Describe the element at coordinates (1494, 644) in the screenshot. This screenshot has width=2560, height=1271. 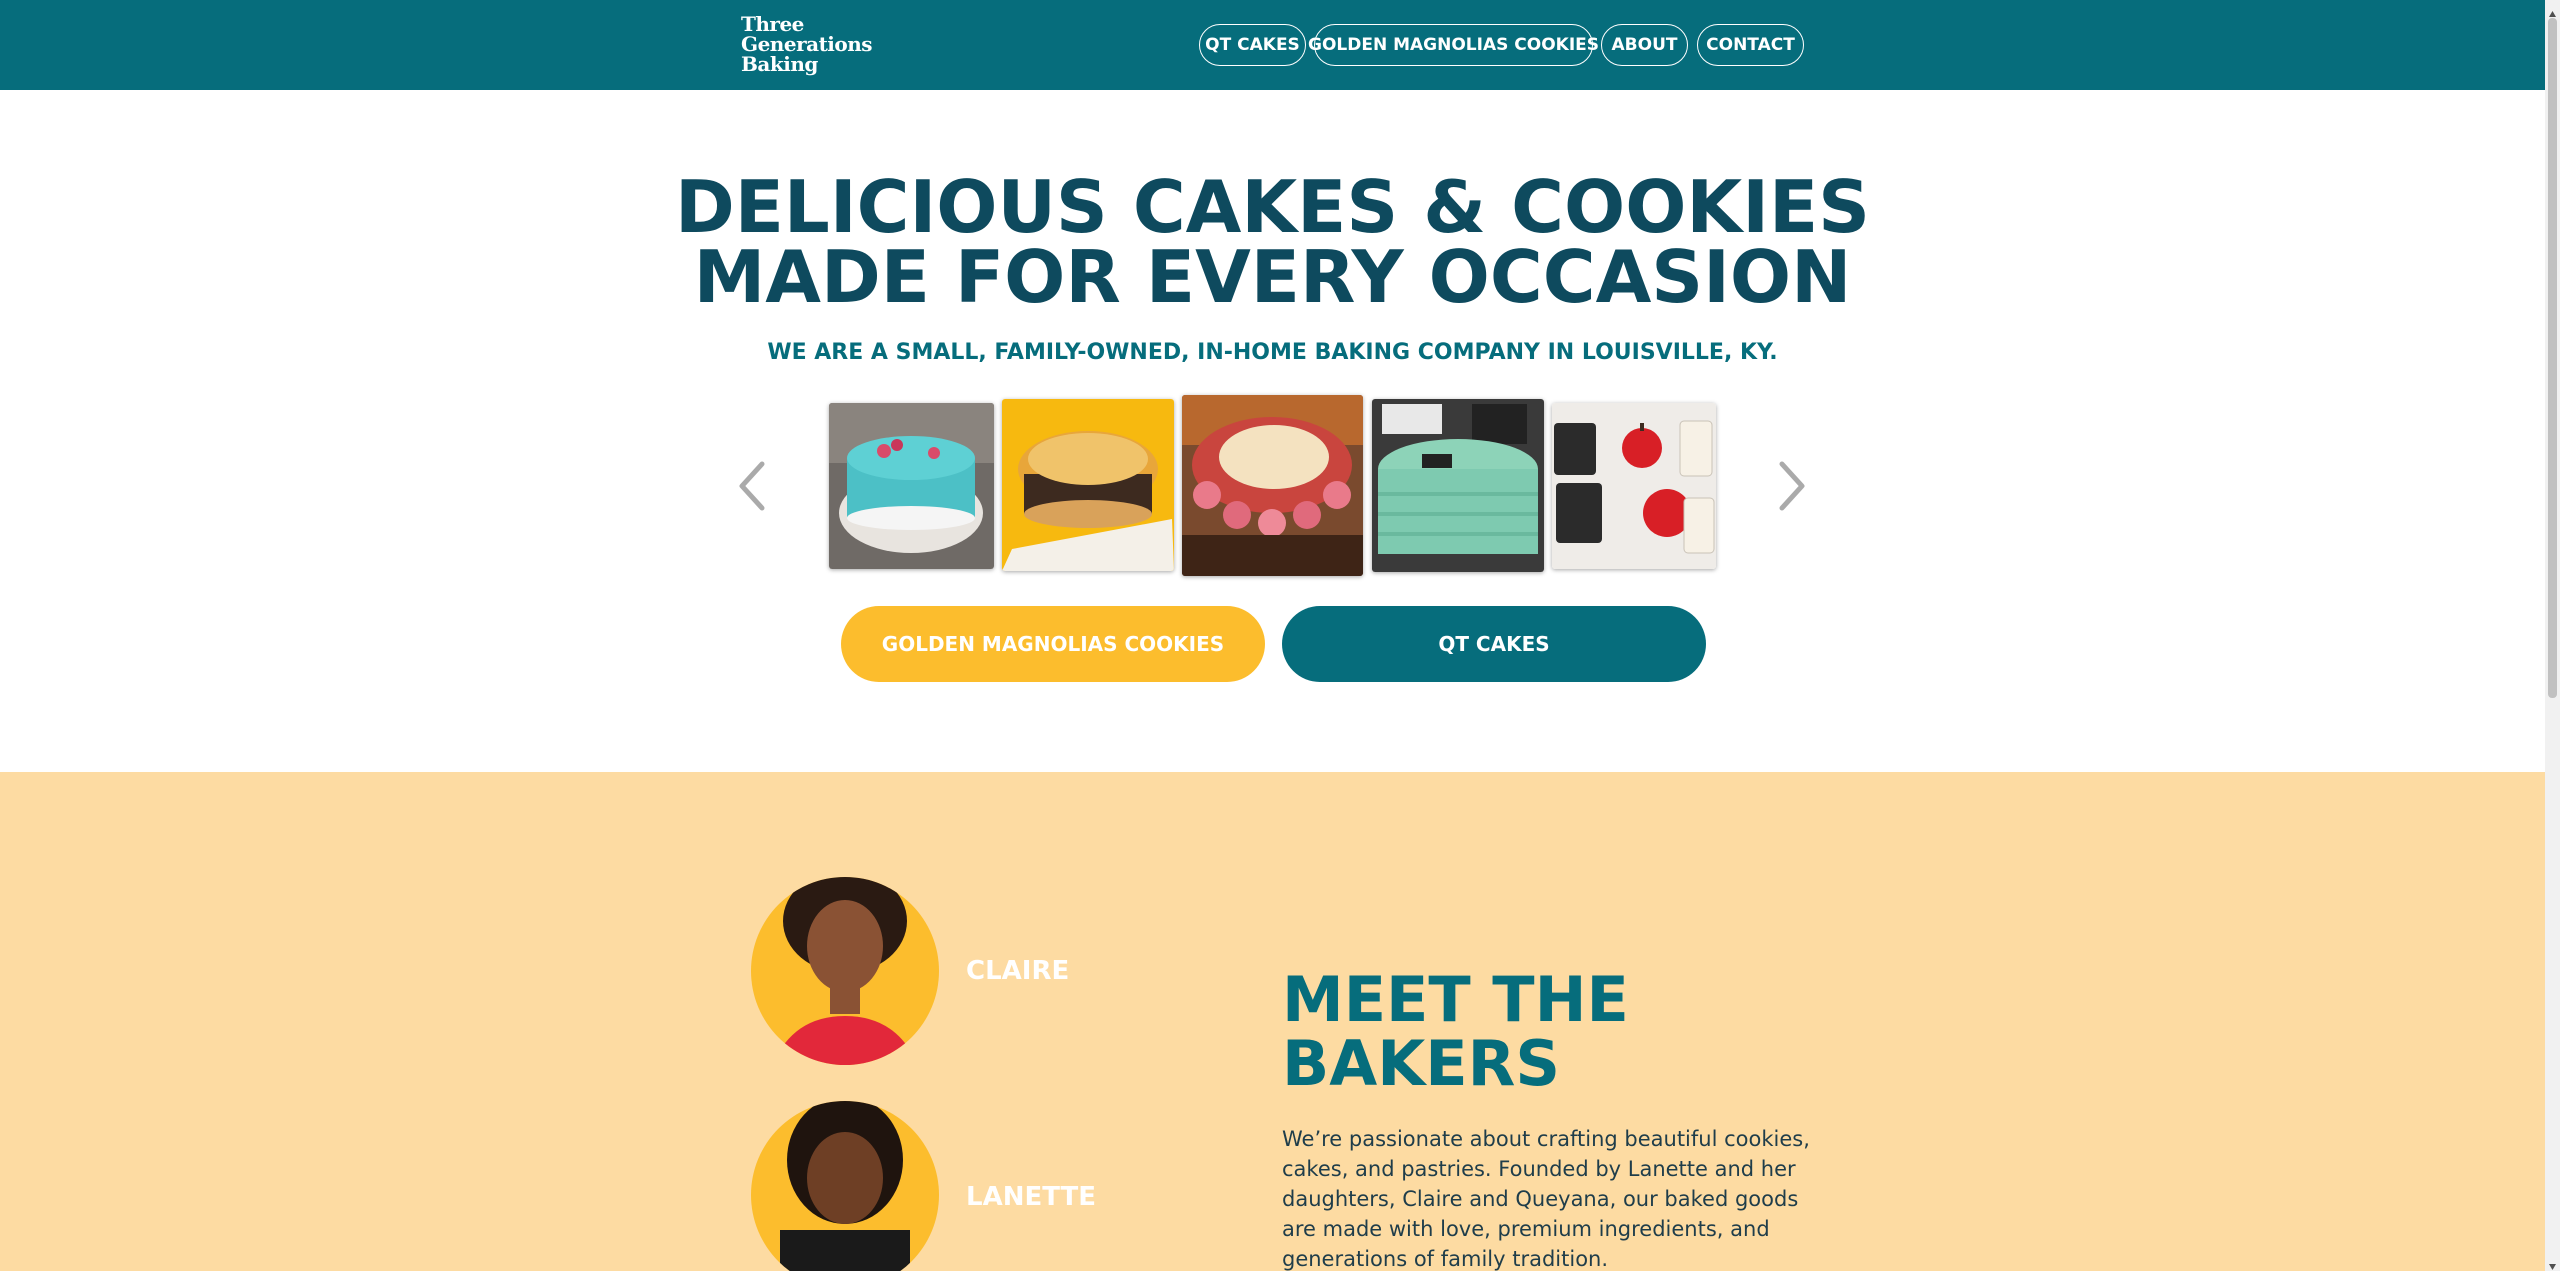
I see `qt-cakes-button: QT CAKES` at that location.